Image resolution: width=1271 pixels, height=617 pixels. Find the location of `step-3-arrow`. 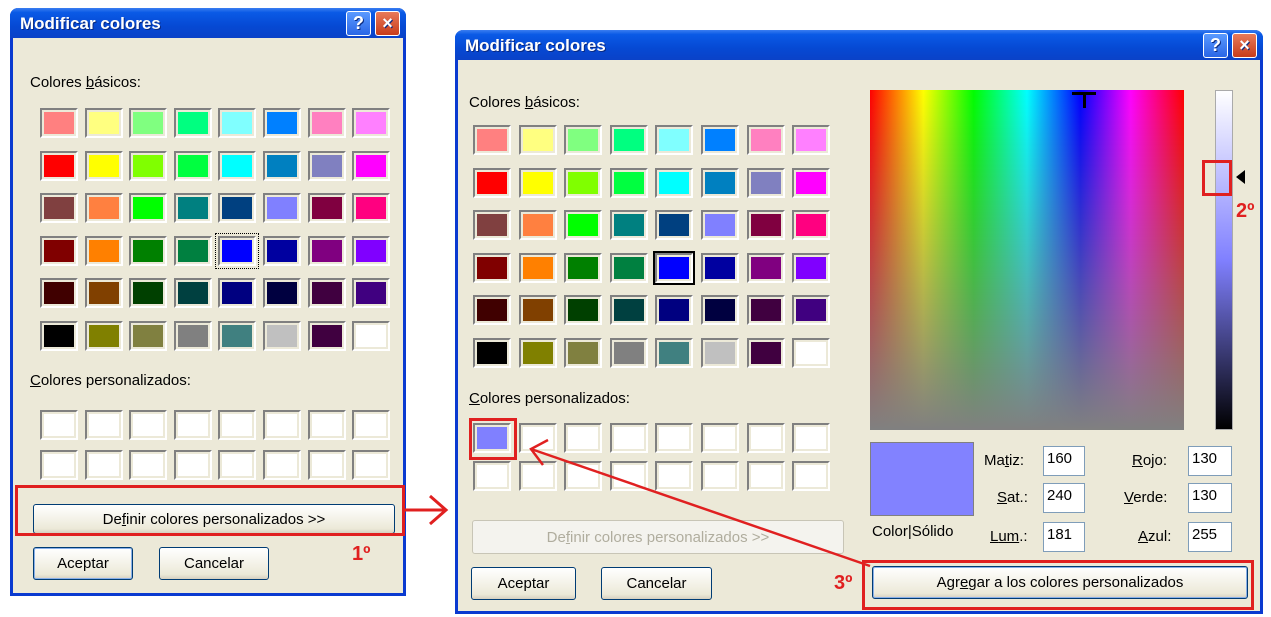

step-3-arrow is located at coordinates (700, 503).